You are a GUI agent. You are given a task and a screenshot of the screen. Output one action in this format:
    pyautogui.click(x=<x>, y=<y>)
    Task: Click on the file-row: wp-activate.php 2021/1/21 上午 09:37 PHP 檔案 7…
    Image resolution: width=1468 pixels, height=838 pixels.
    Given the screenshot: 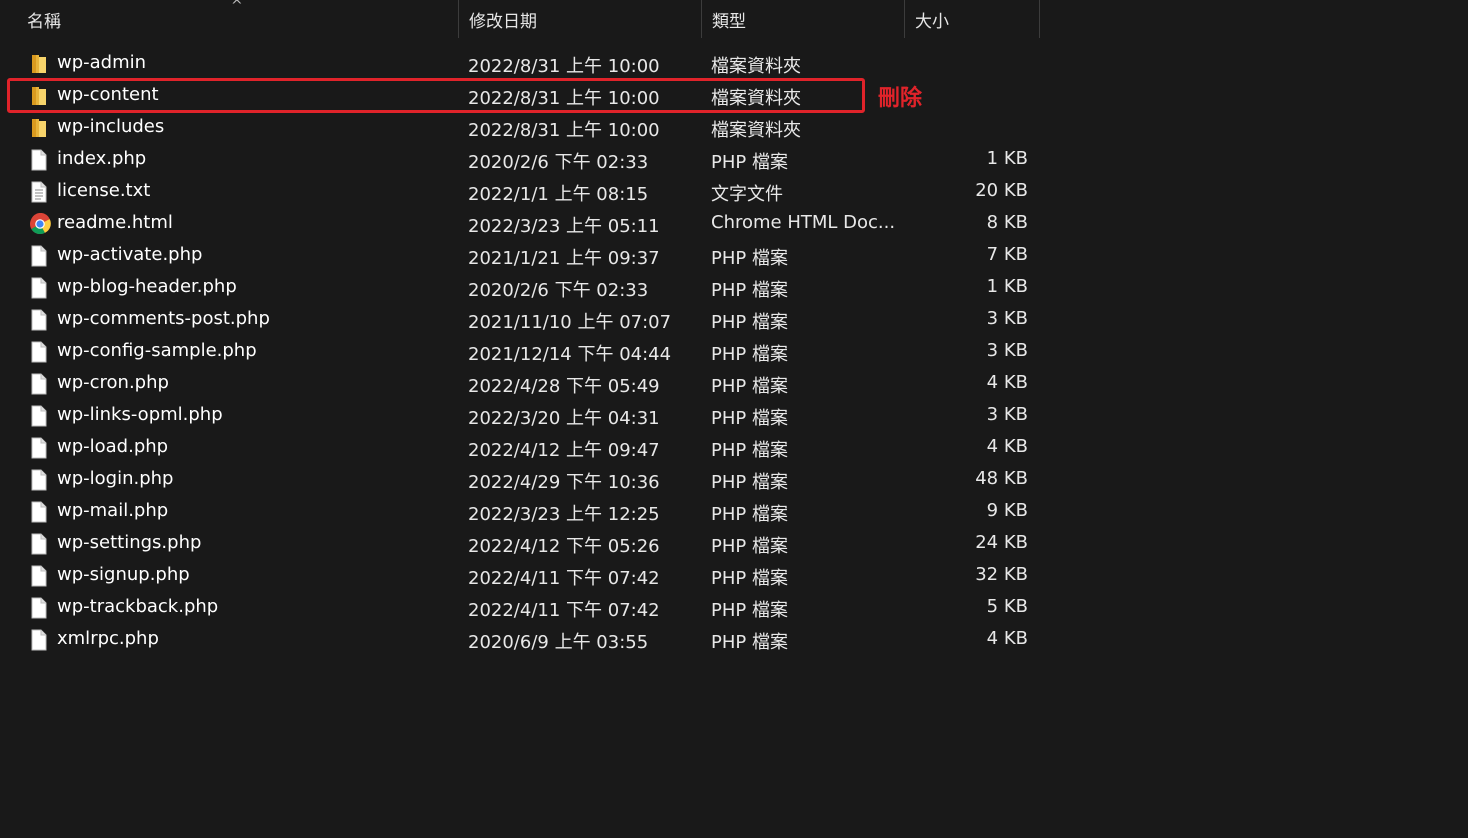 What is the action you would take?
    pyautogui.click(x=734, y=256)
    